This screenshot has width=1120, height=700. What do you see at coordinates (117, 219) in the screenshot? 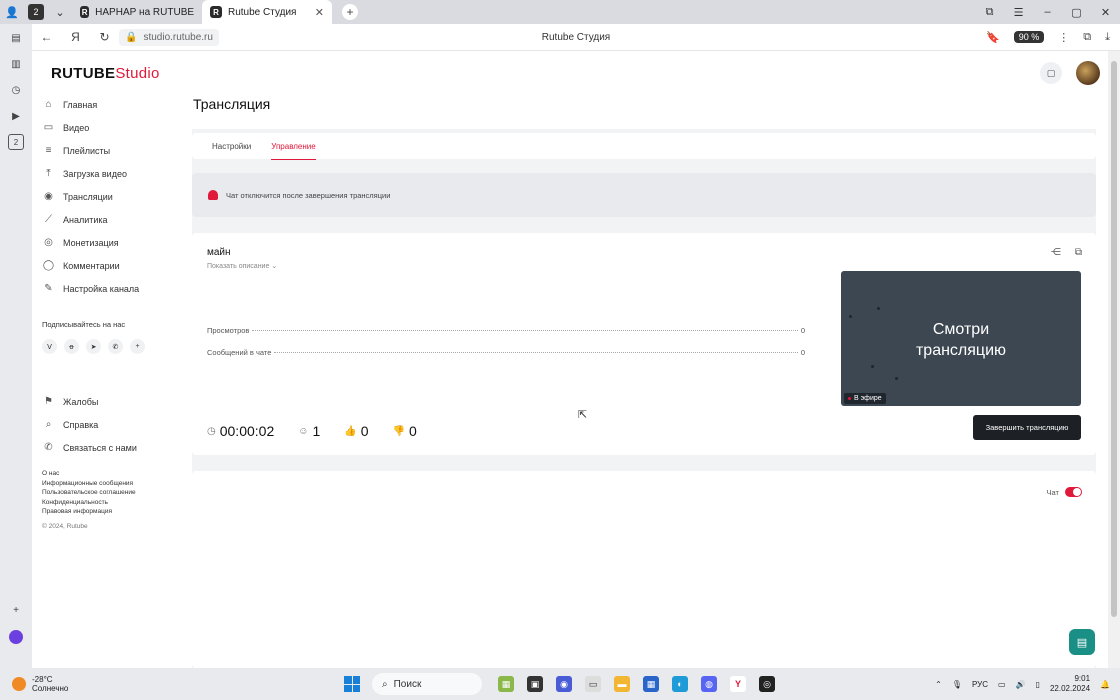
I see `sidebar-item-analytics: ⟋ Аналитика` at bounding box center [117, 219].